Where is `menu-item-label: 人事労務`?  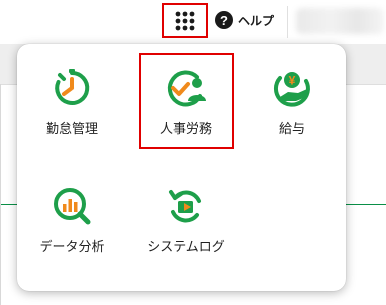 menu-item-label: 人事労務 is located at coordinates (185, 129).